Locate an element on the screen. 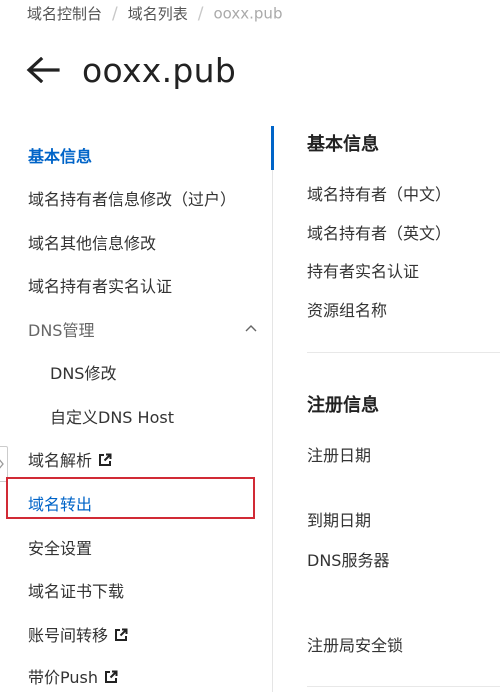 This screenshot has width=500, height=692. sidebar-item-label: 安全设置 is located at coordinates (60, 548).